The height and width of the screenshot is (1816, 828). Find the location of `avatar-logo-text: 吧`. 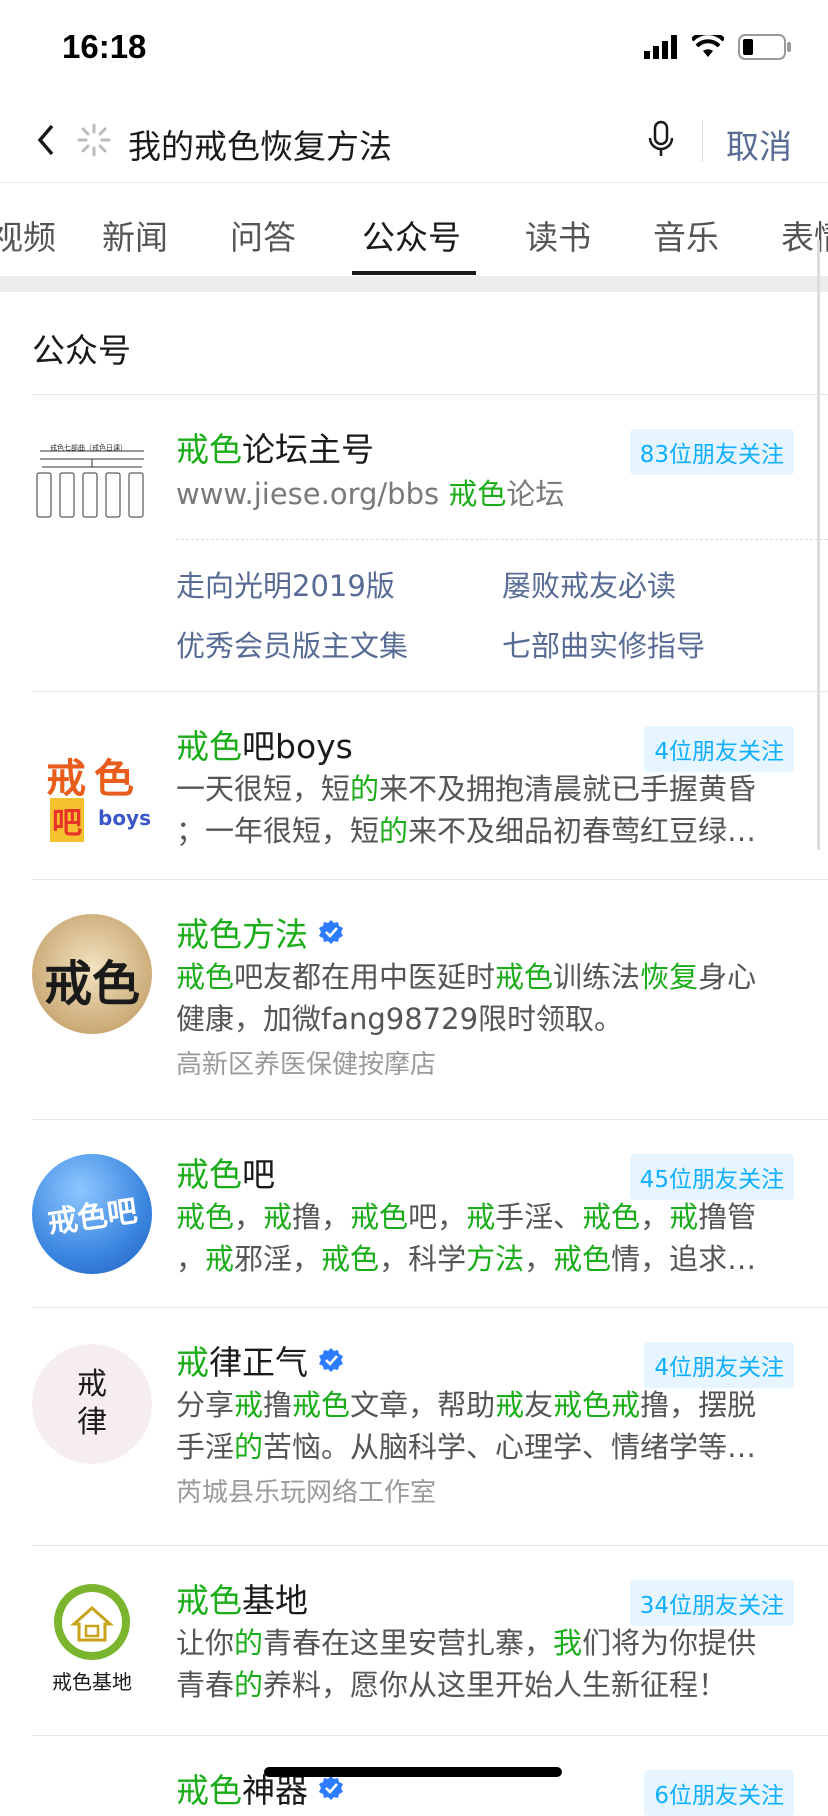

avatar-logo-text: 吧 is located at coordinates (67, 820).